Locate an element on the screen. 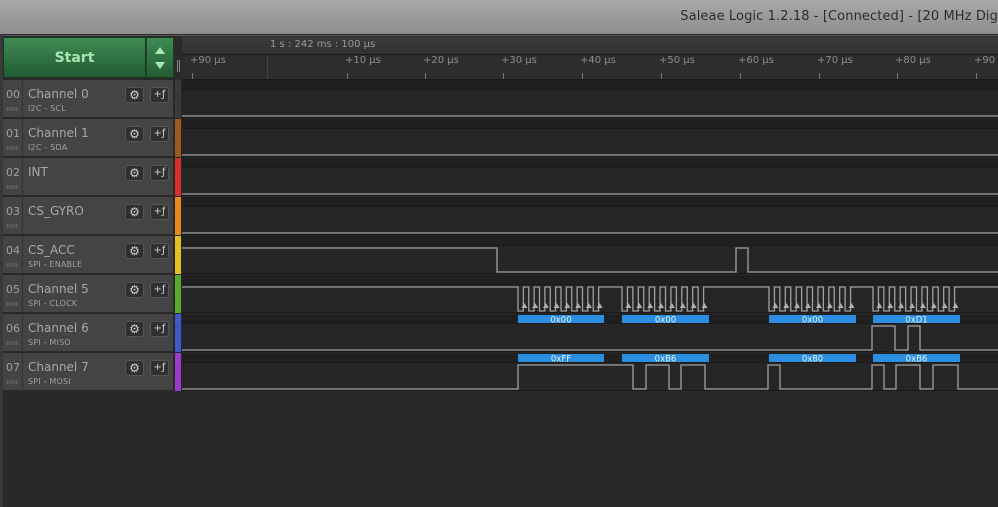  decoded-byte-value: 0x80 is located at coordinates (812, 360).